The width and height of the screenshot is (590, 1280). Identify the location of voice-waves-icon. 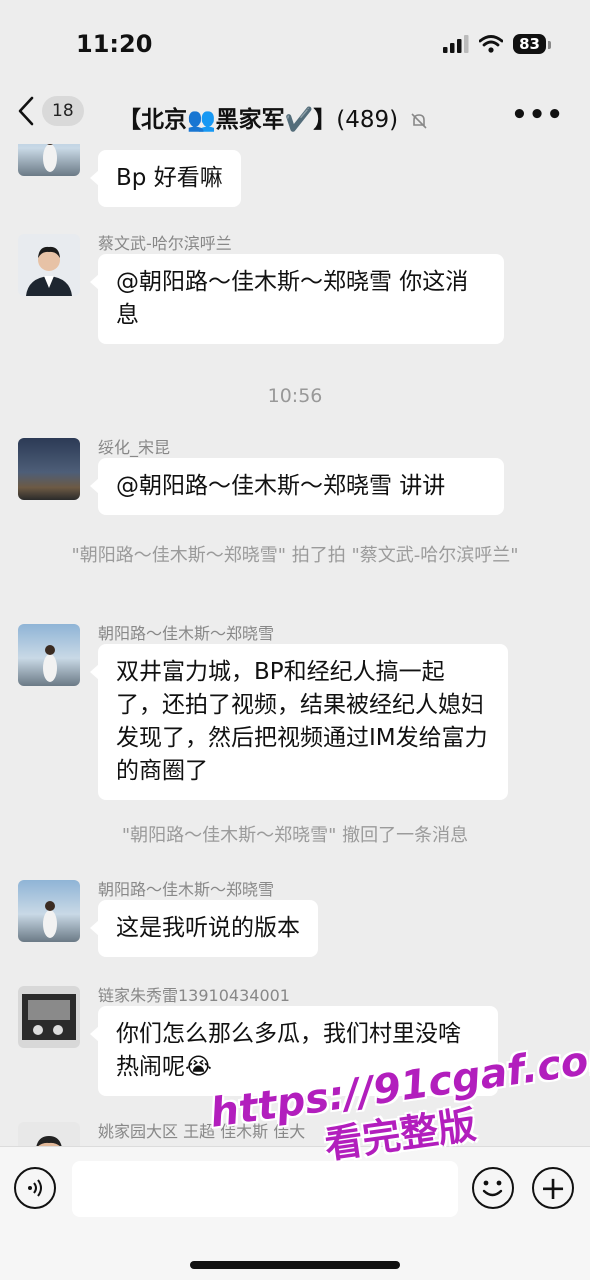
(35, 1188).